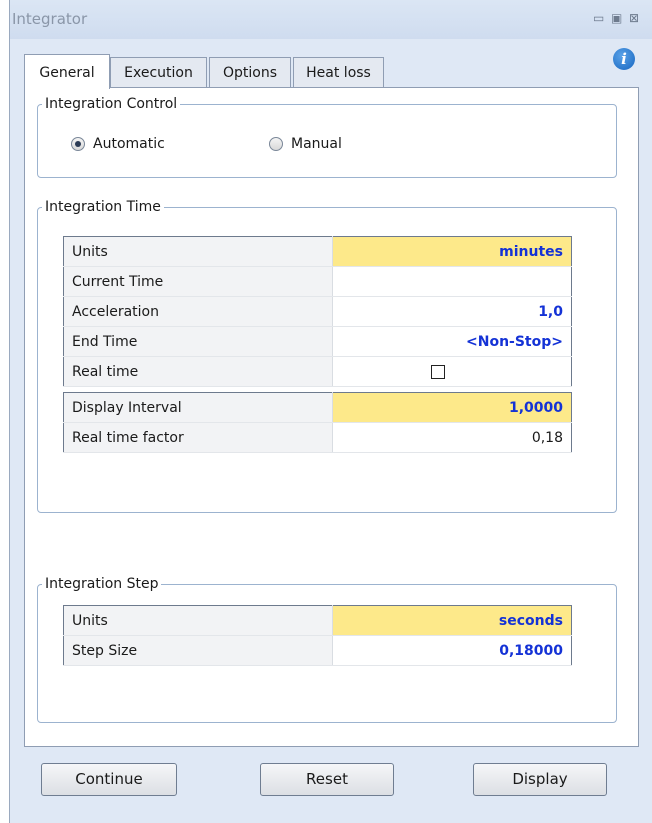  Describe the element at coordinates (198, 437) in the screenshot. I see `real-time-factor-label: Real time factor` at that location.